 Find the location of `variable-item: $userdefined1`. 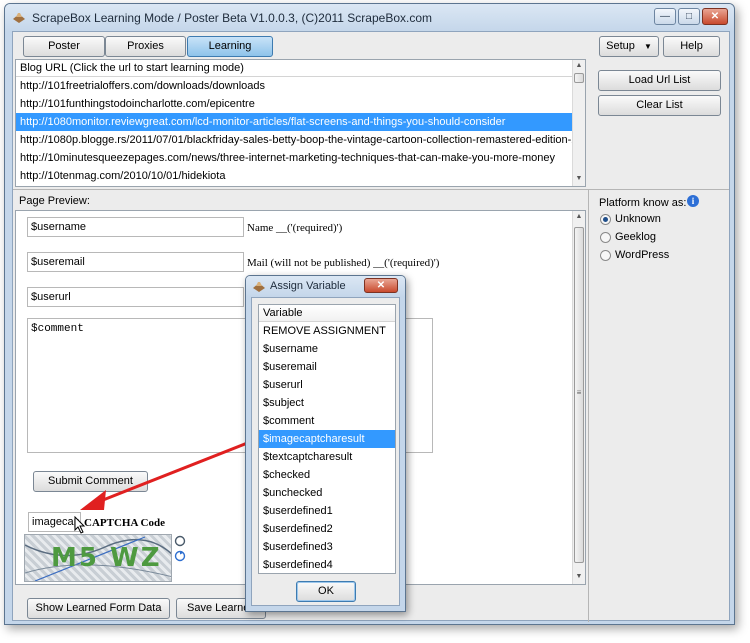

variable-item: $userdefined1 is located at coordinates (327, 511).